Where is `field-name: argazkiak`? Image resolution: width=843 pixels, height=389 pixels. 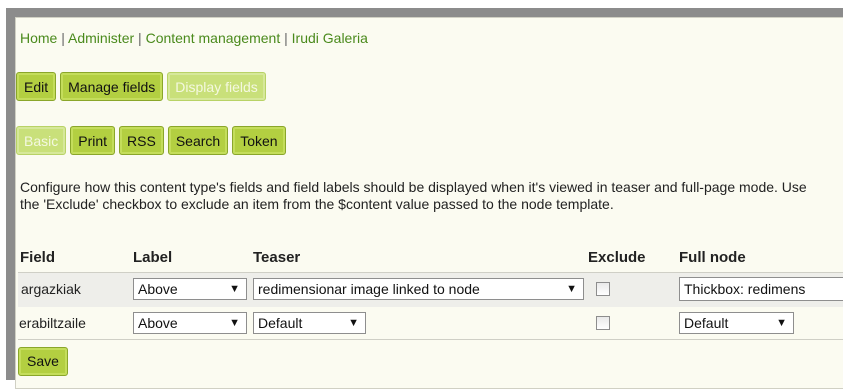 field-name: argazkiak is located at coordinates (51, 289).